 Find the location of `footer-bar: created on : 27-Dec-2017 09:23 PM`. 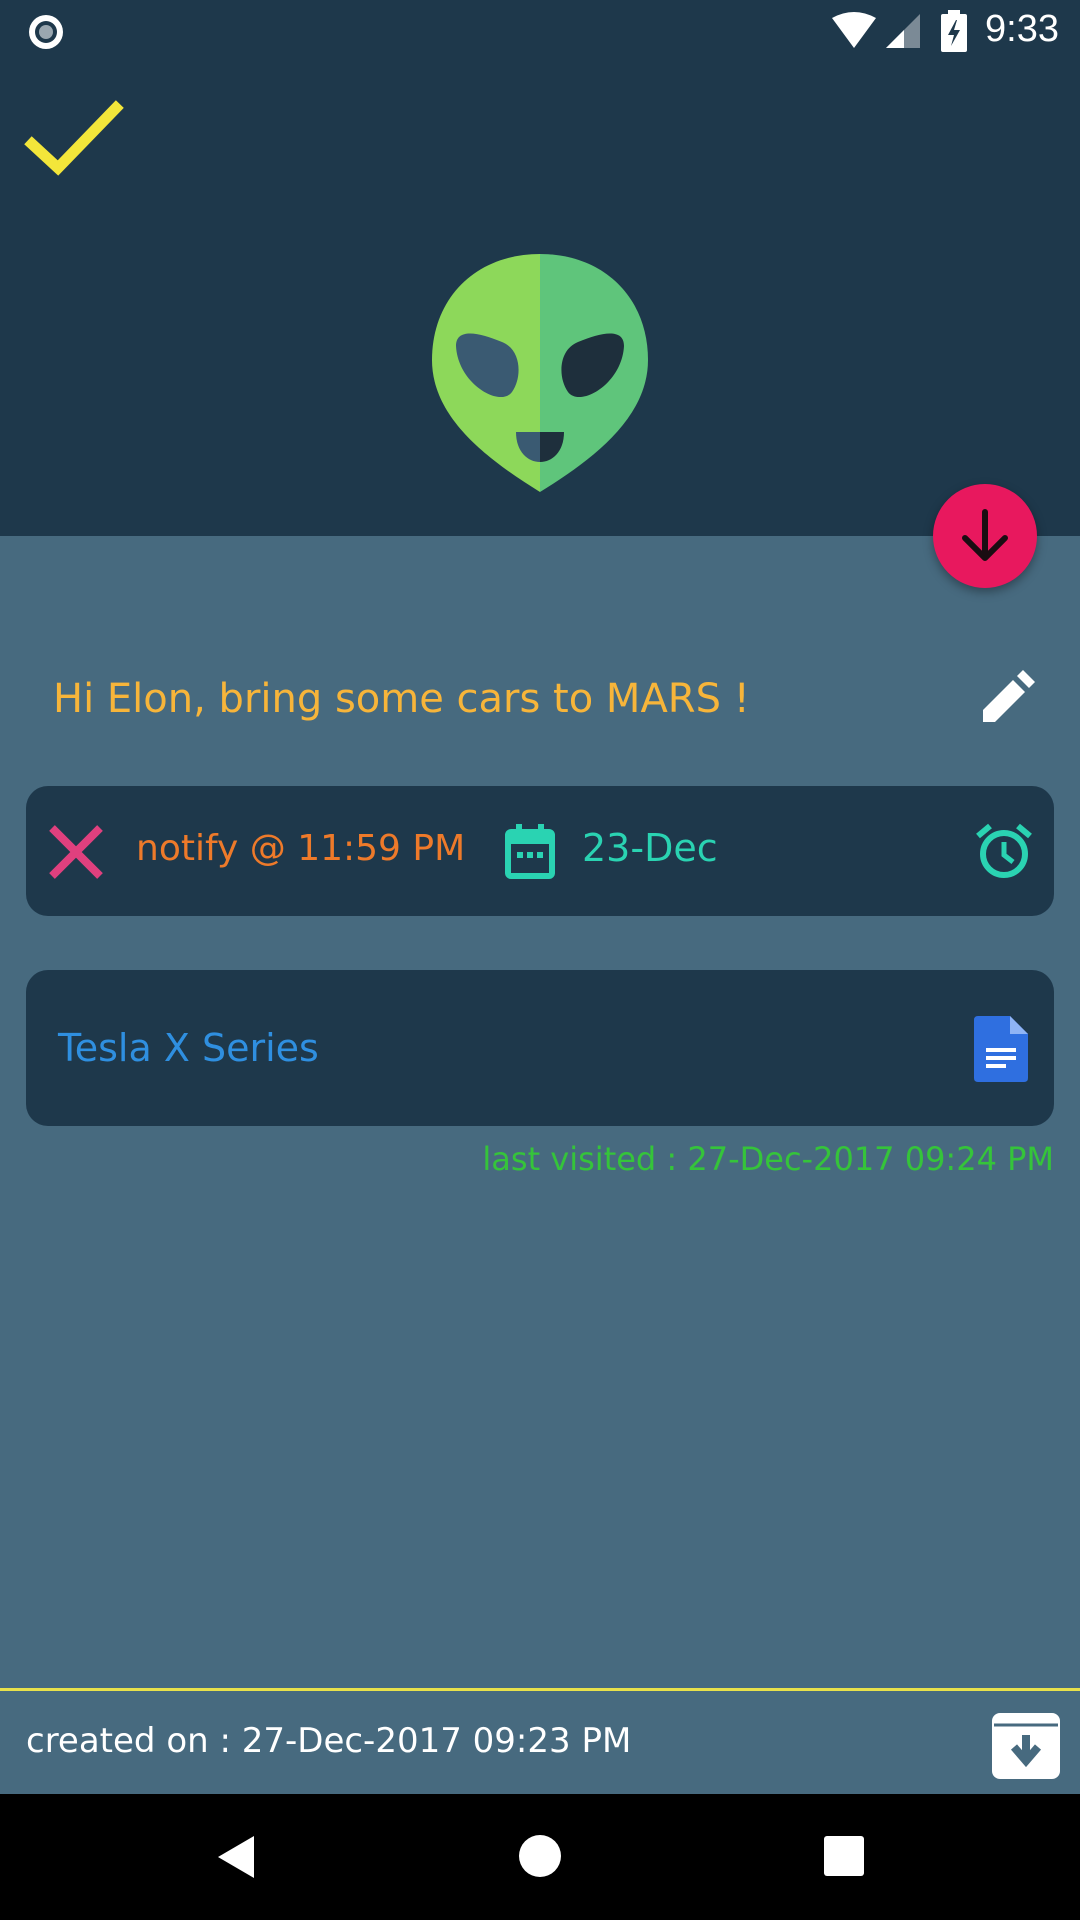

footer-bar: created on : 27-Dec-2017 09:23 PM is located at coordinates (540, 1742).